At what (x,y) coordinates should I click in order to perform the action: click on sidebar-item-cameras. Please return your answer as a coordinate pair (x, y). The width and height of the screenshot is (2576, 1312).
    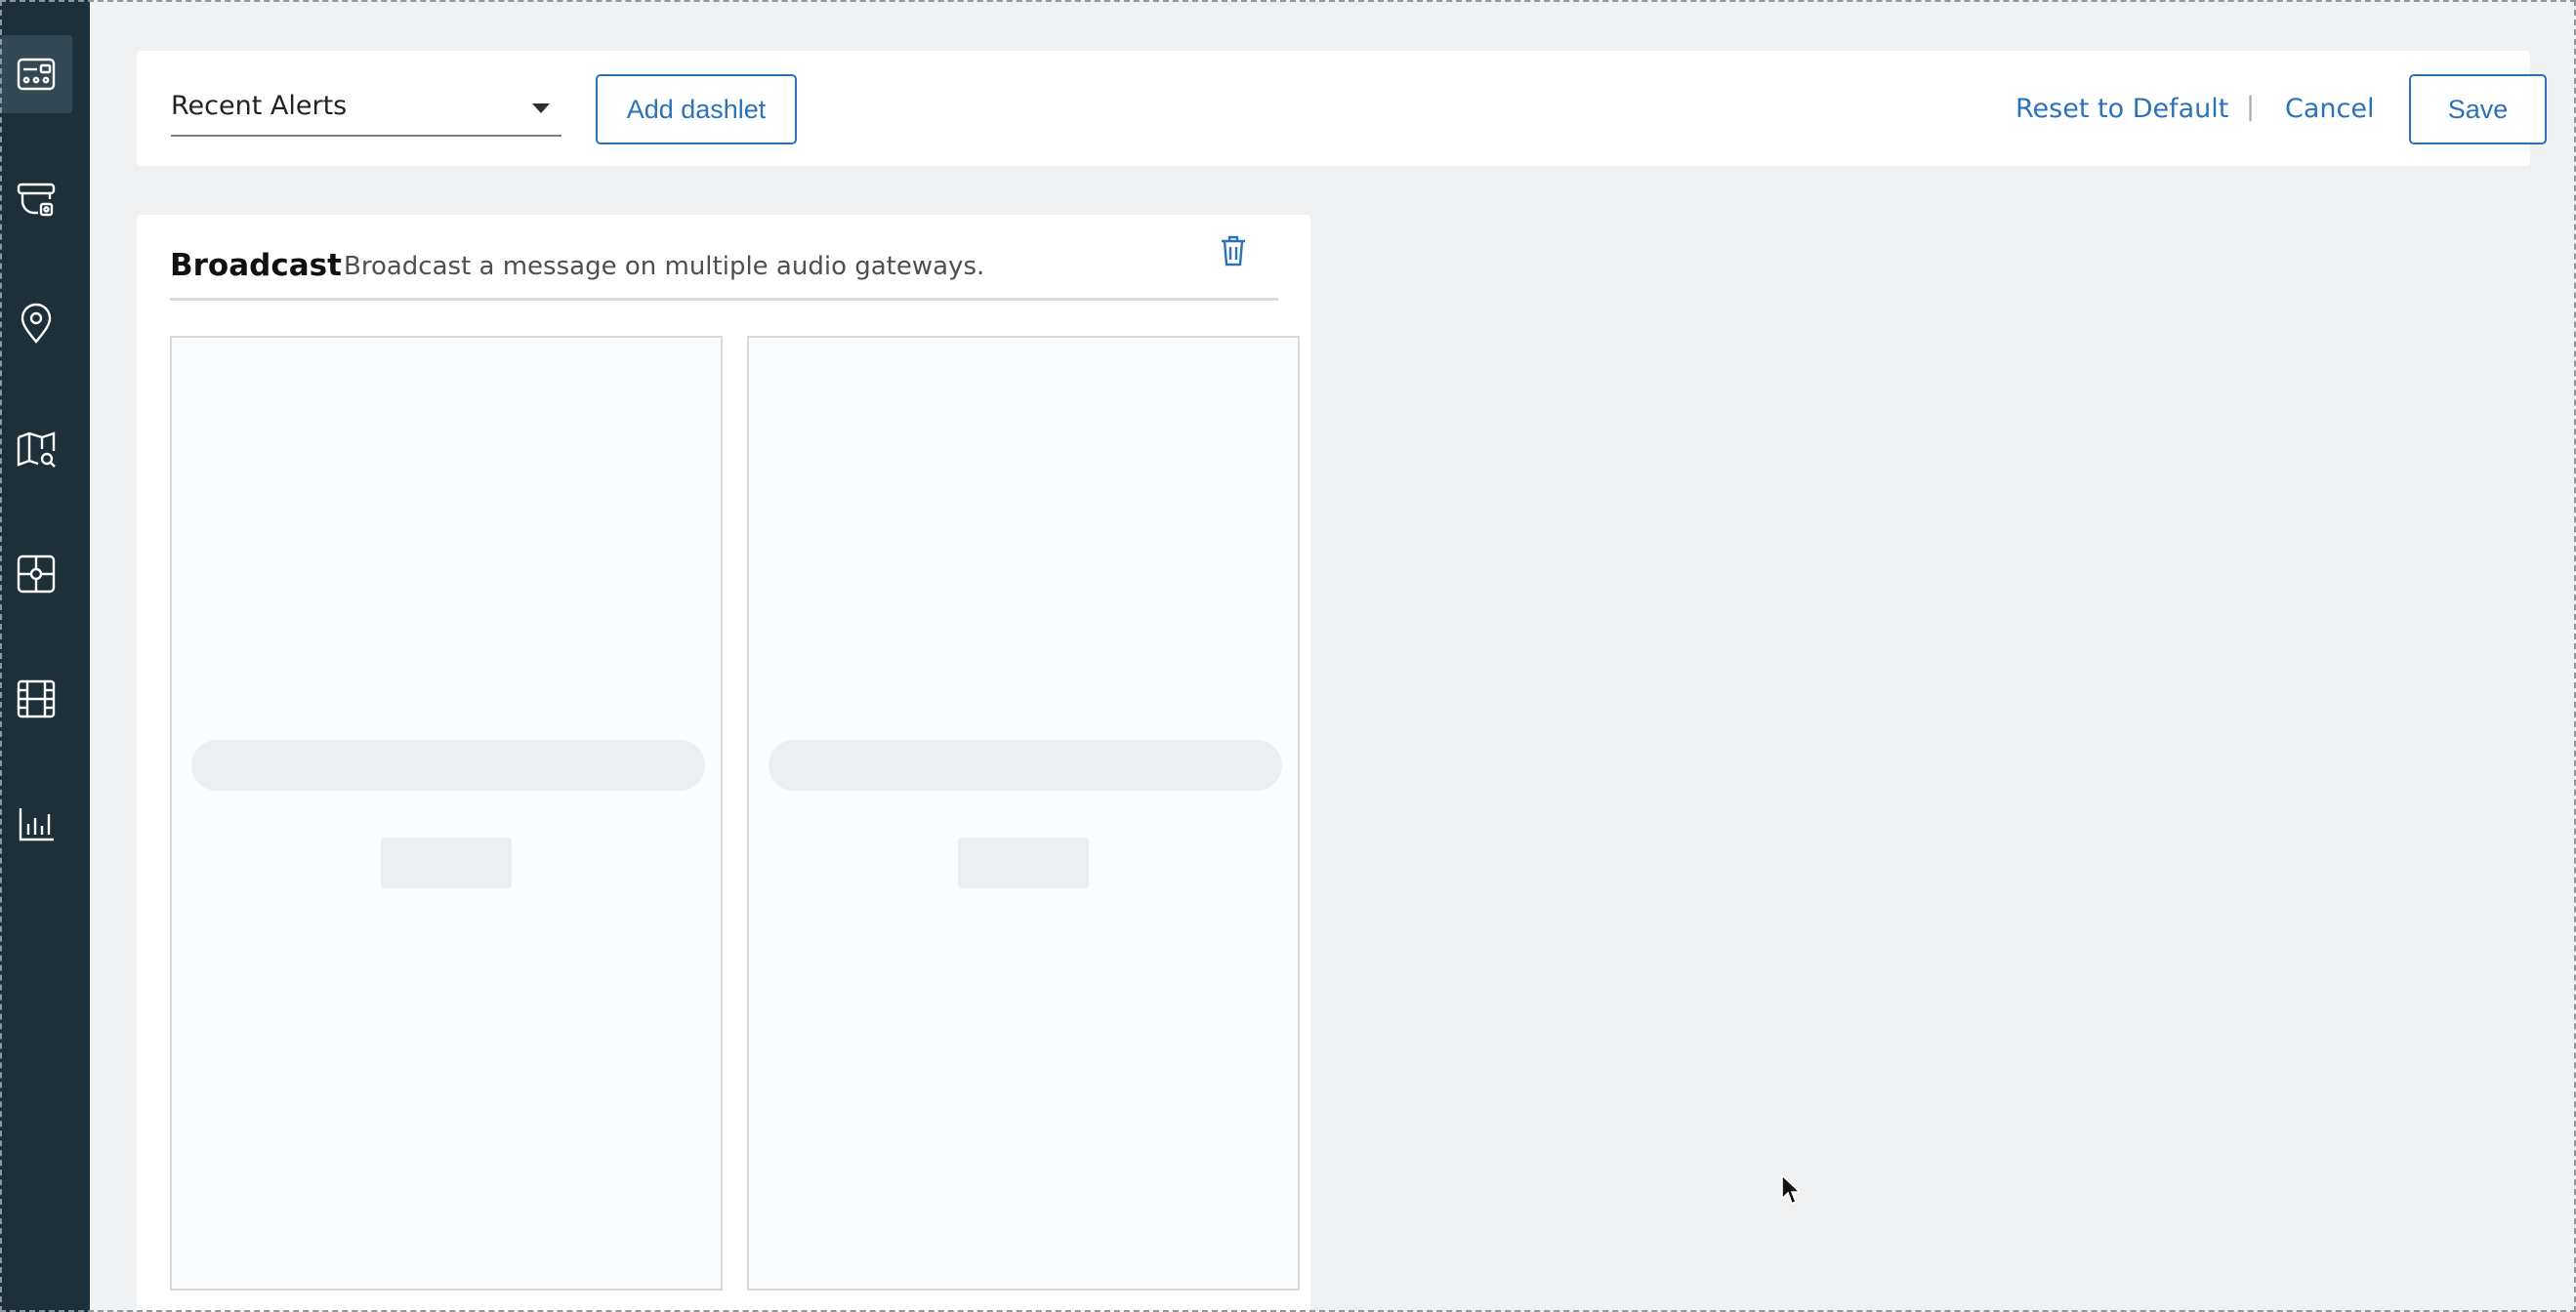
    Looking at the image, I should click on (36, 199).